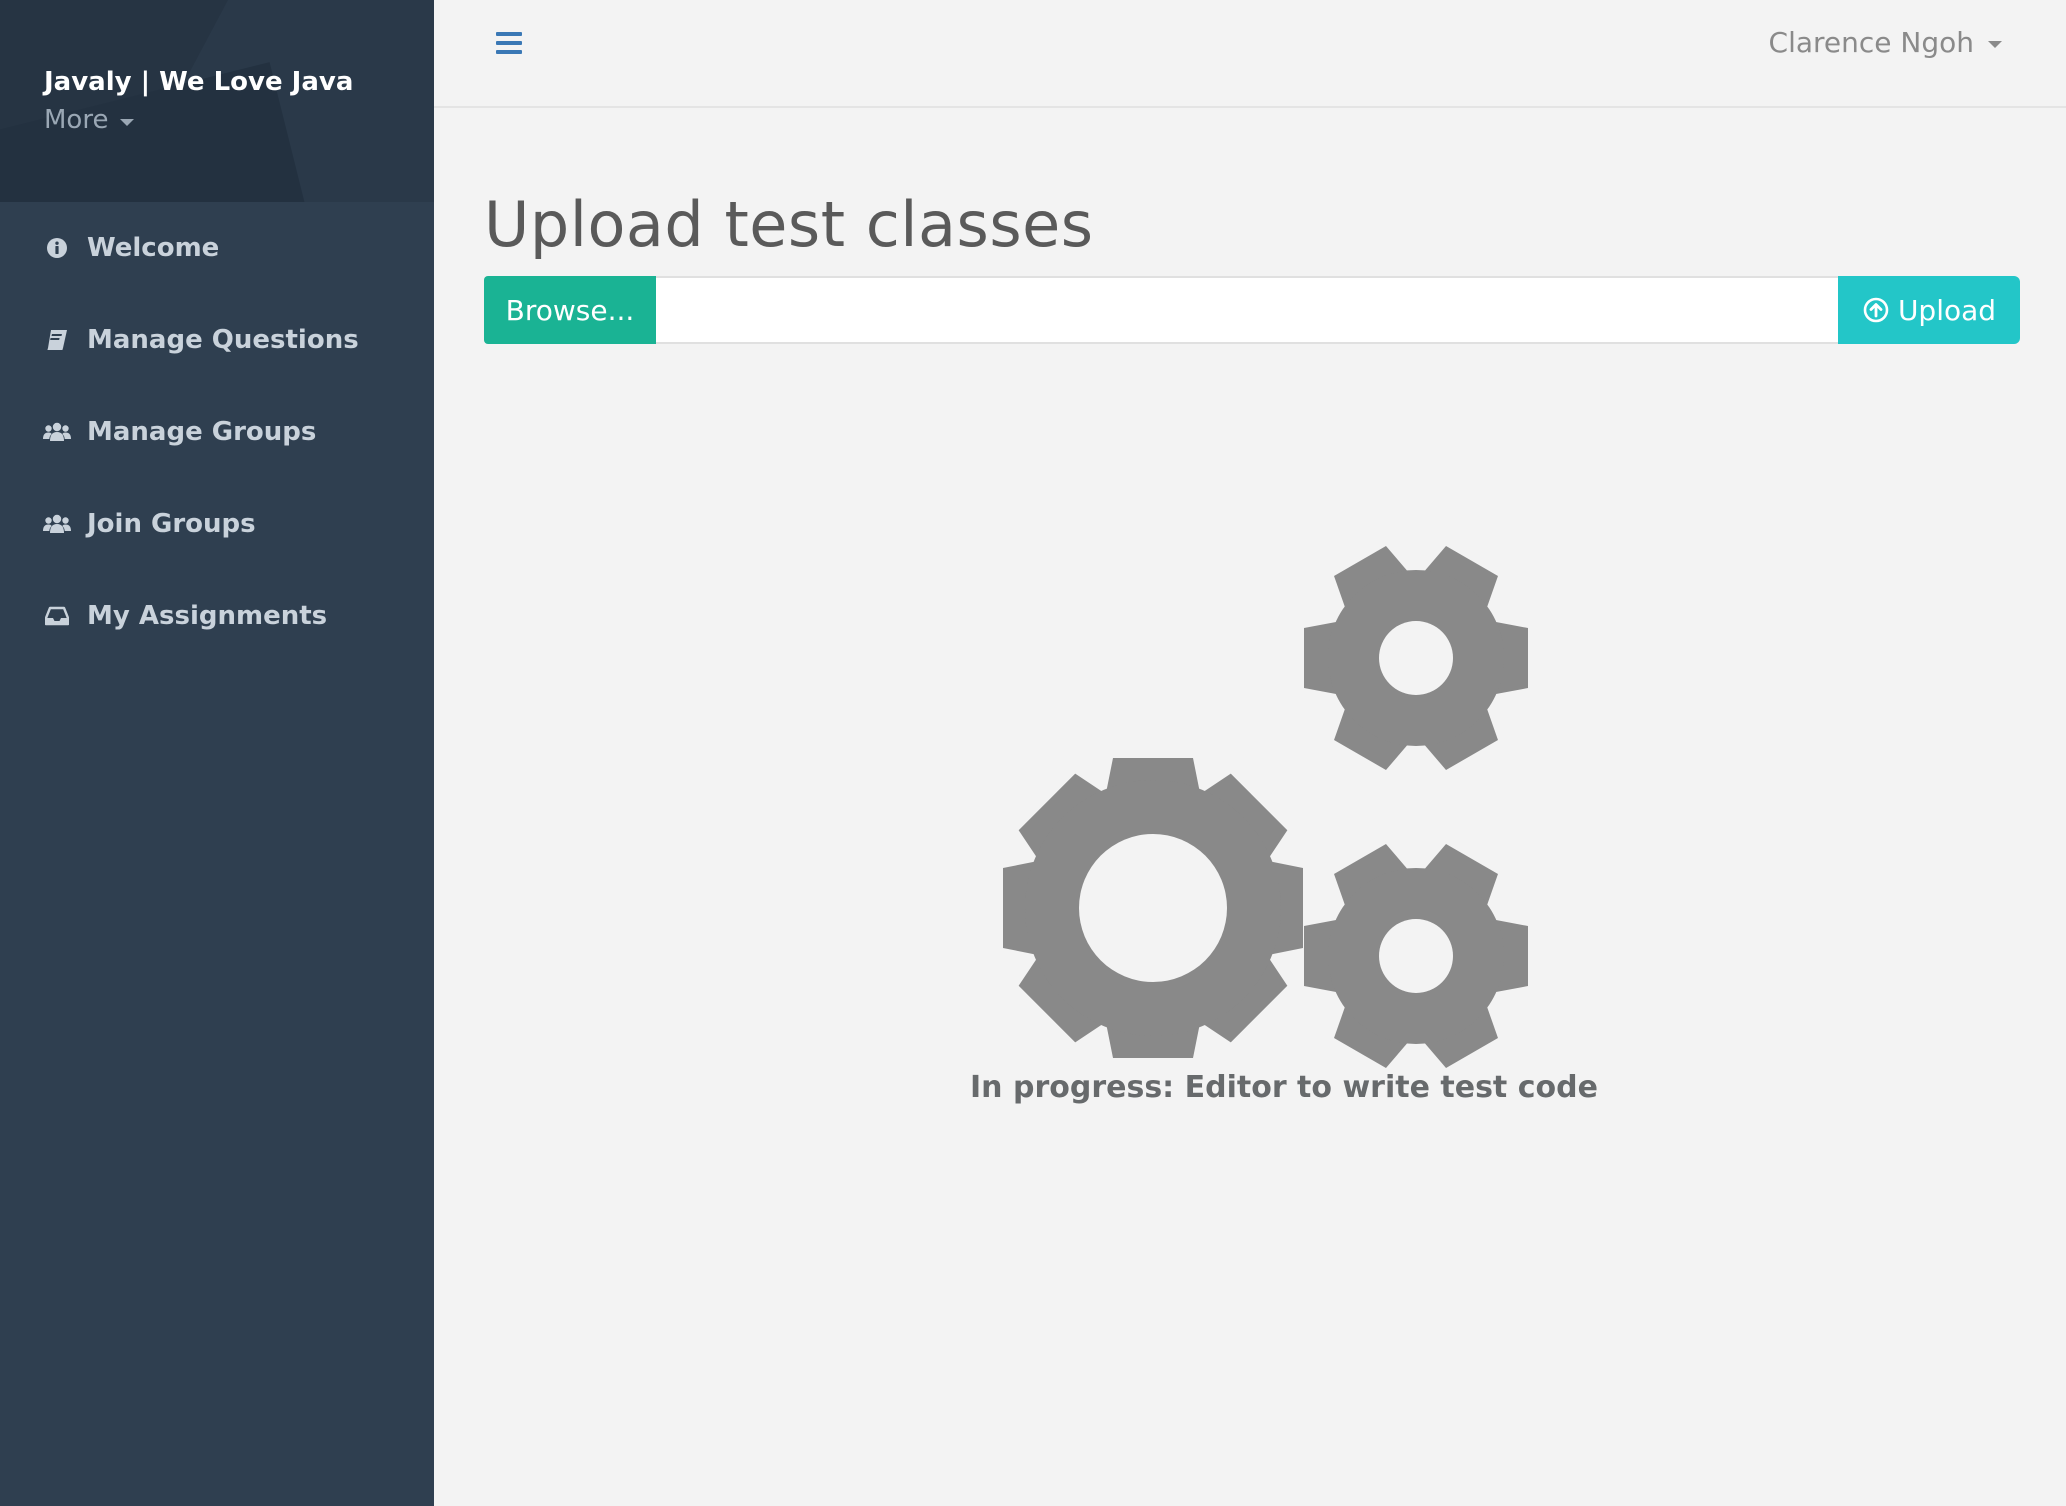 This screenshot has height=1506, width=2066. Describe the element at coordinates (217, 101) in the screenshot. I see `sidebar-brand: Javaly | We Love Java More` at that location.